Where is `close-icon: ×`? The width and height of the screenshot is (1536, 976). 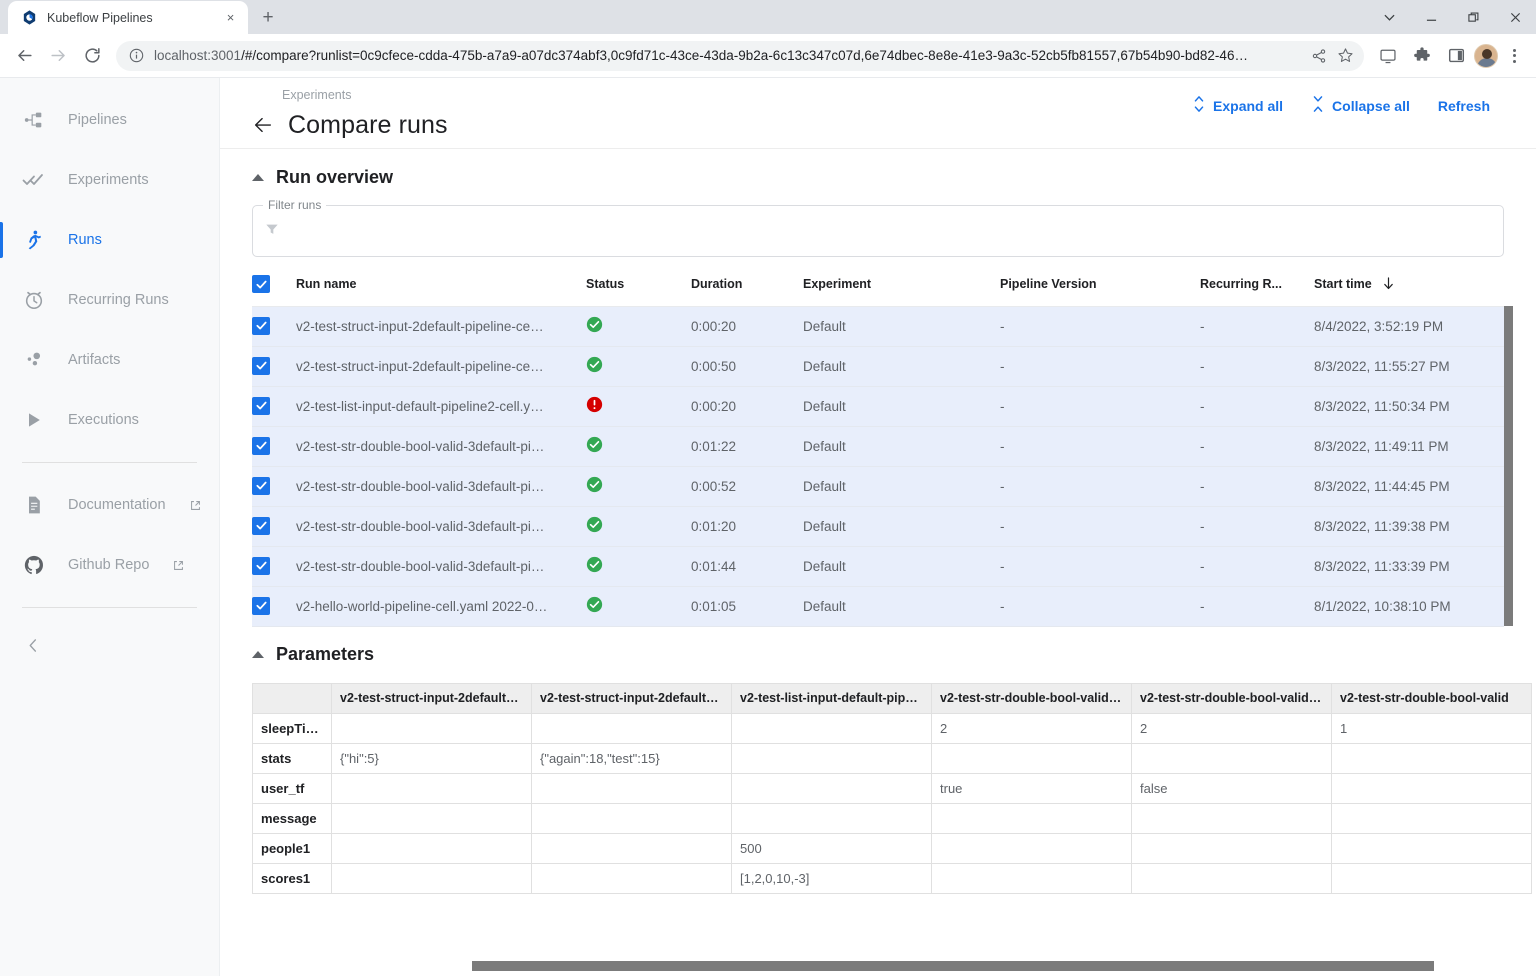
close-icon: × is located at coordinates (230, 17).